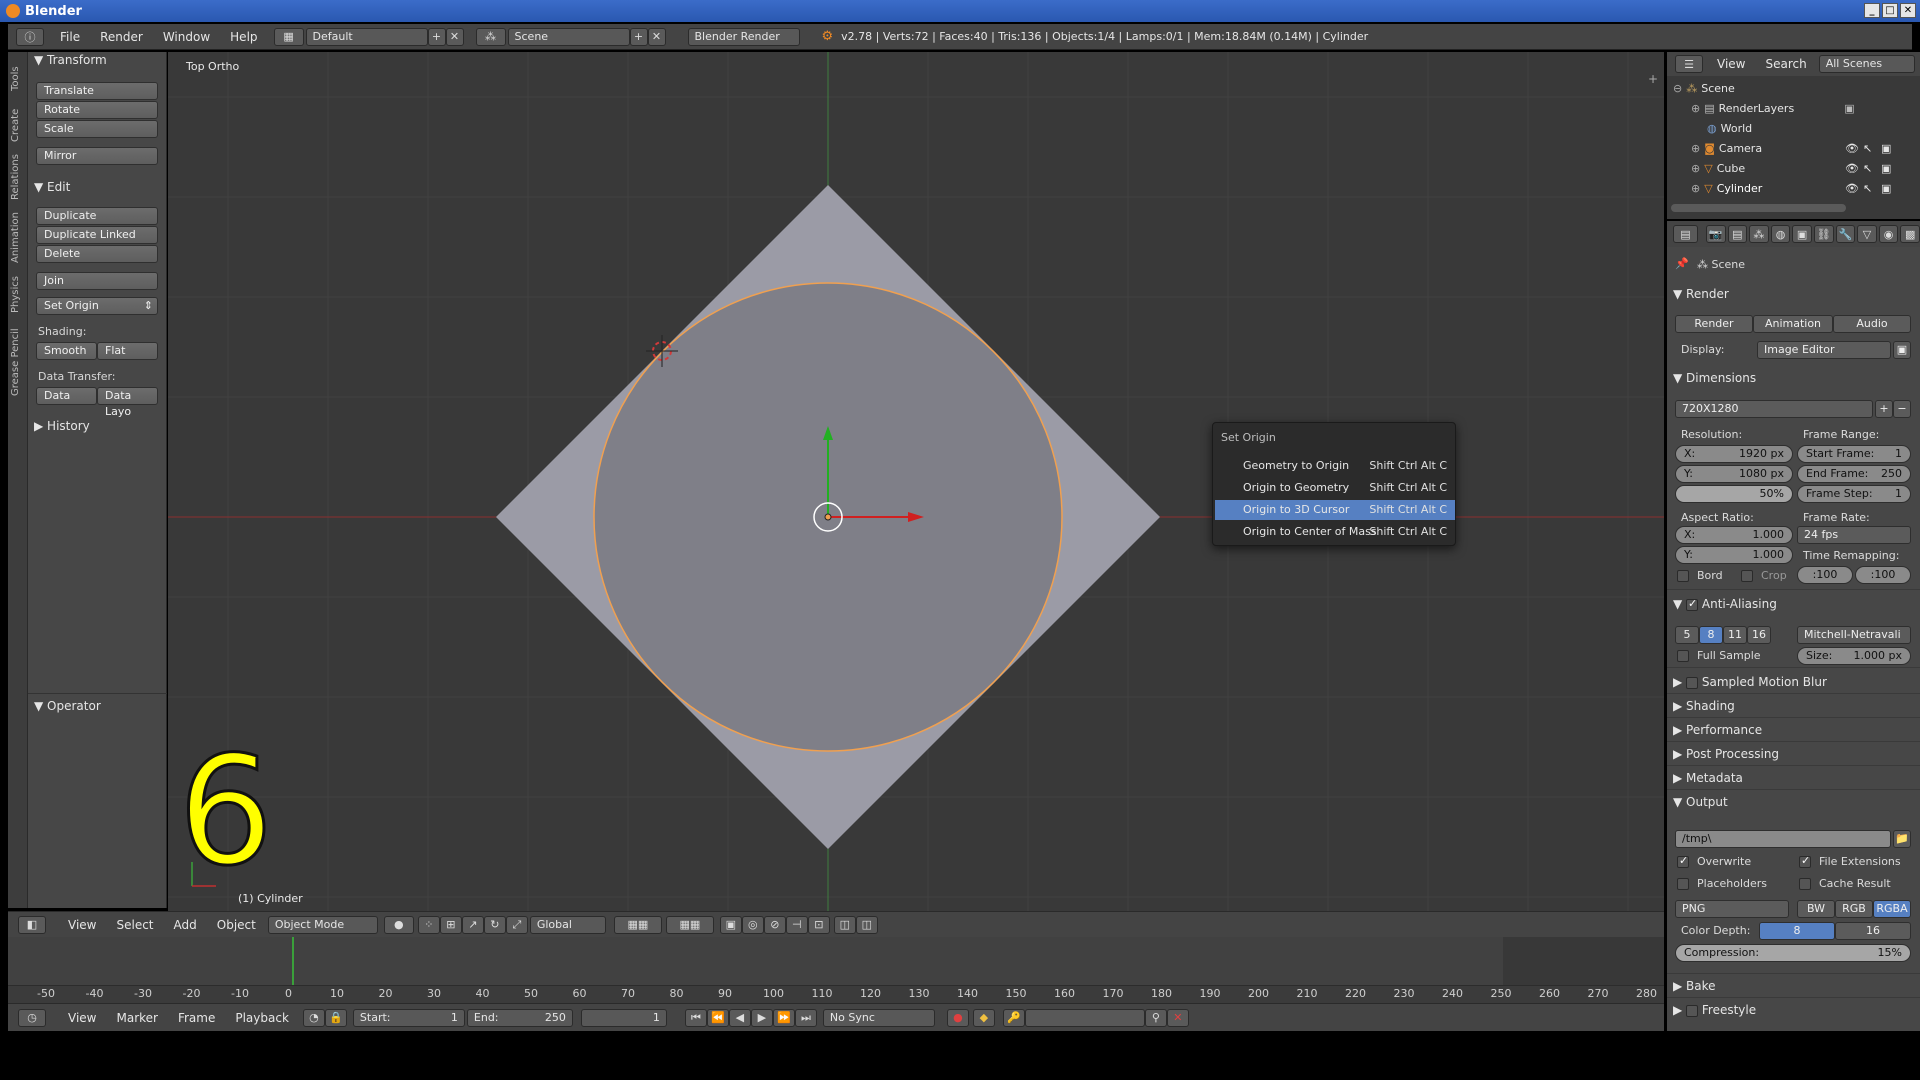 The height and width of the screenshot is (1080, 1920). I want to click on menu-add: Add, so click(185, 925).